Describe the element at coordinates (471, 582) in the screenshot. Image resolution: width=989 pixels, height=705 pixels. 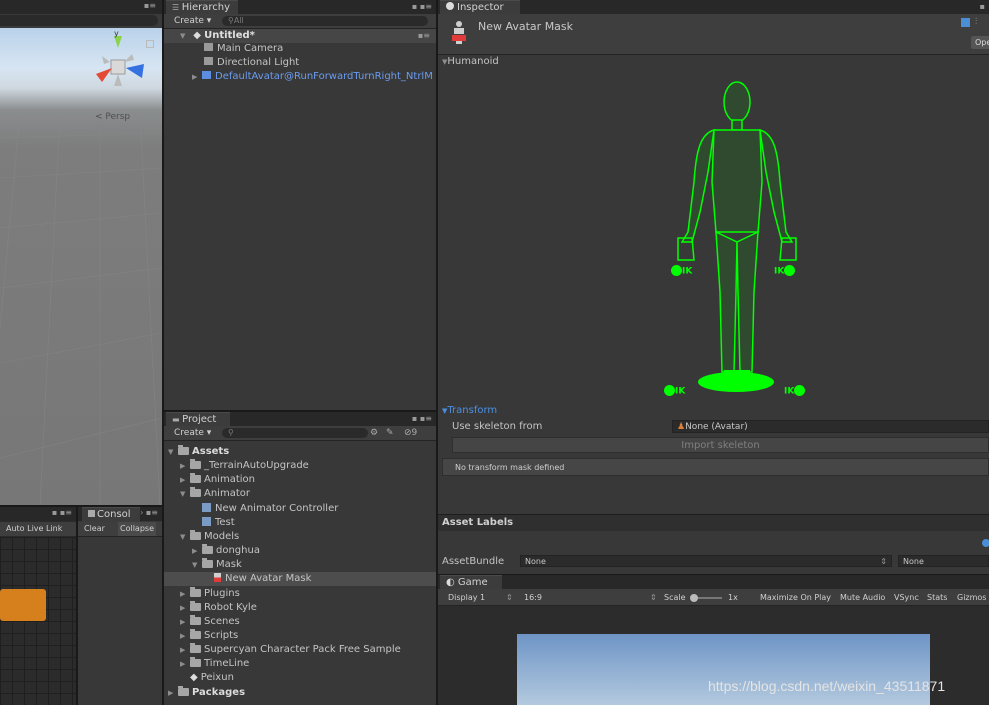
I see `tab-game: ◐ Game` at that location.